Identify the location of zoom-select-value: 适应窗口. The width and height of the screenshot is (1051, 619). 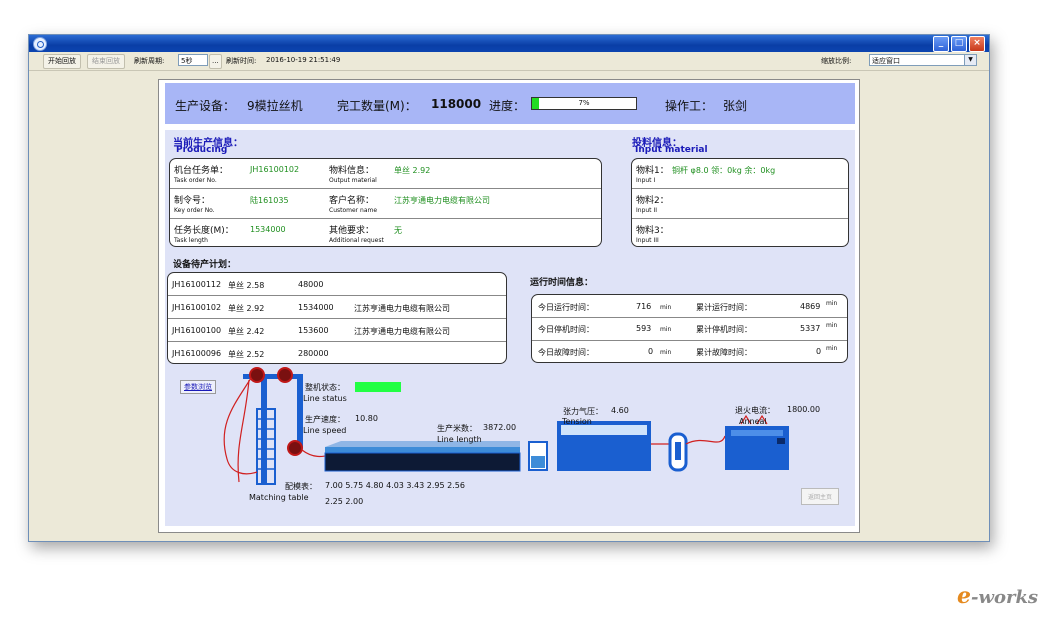
(886, 61).